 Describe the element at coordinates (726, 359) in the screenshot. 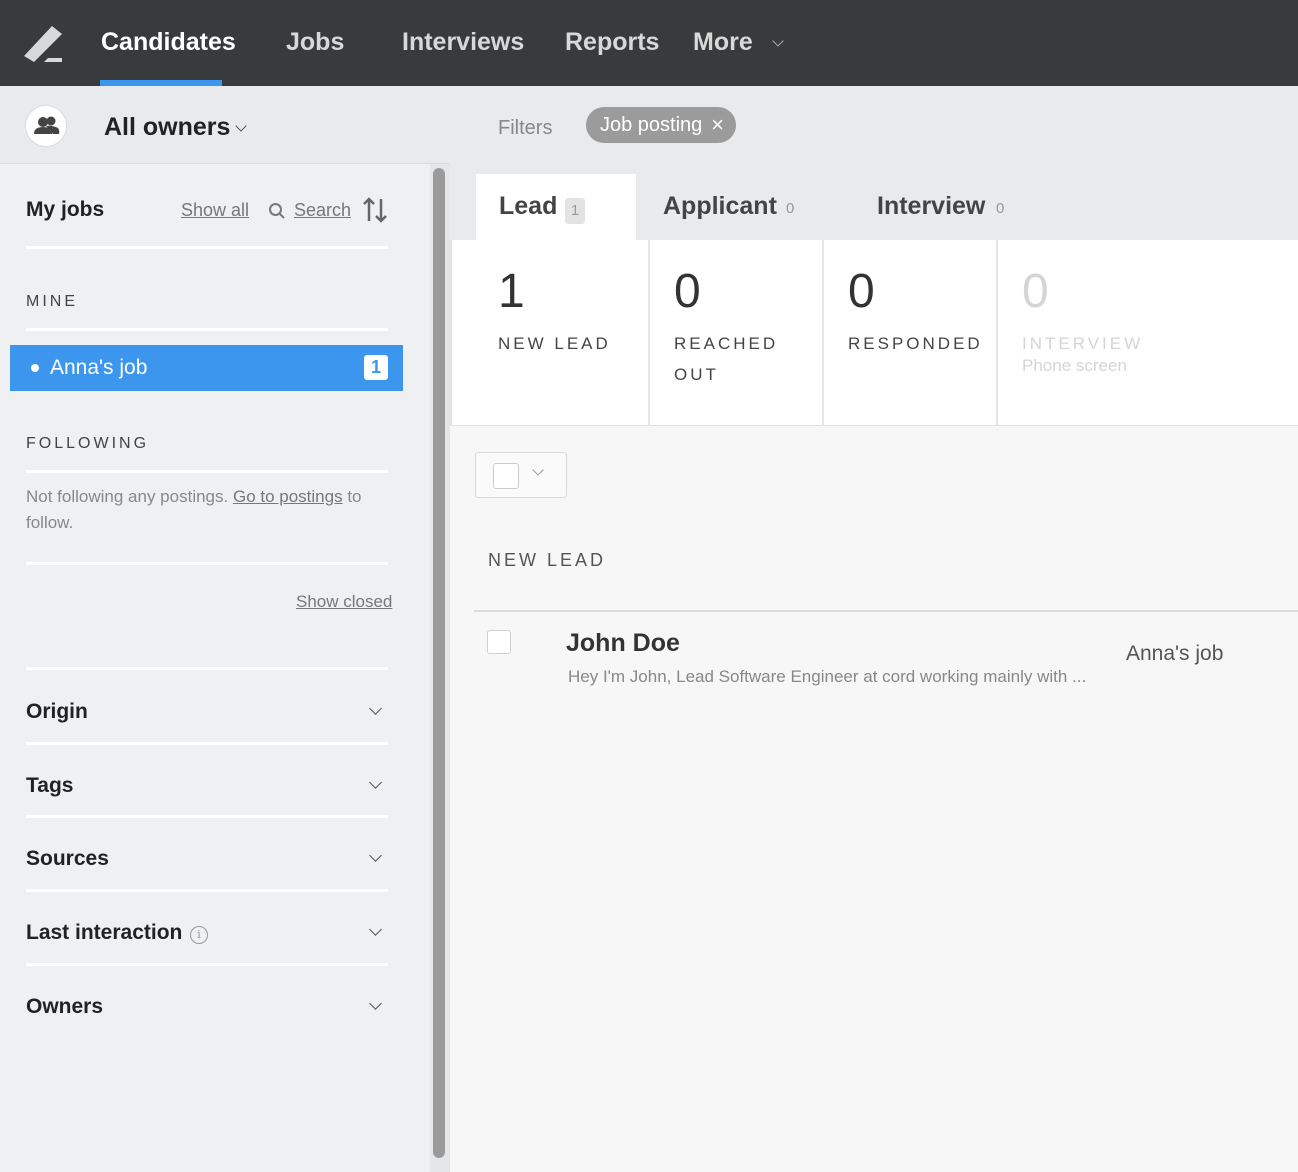

I see `stage-label: REACHED OUT` at that location.